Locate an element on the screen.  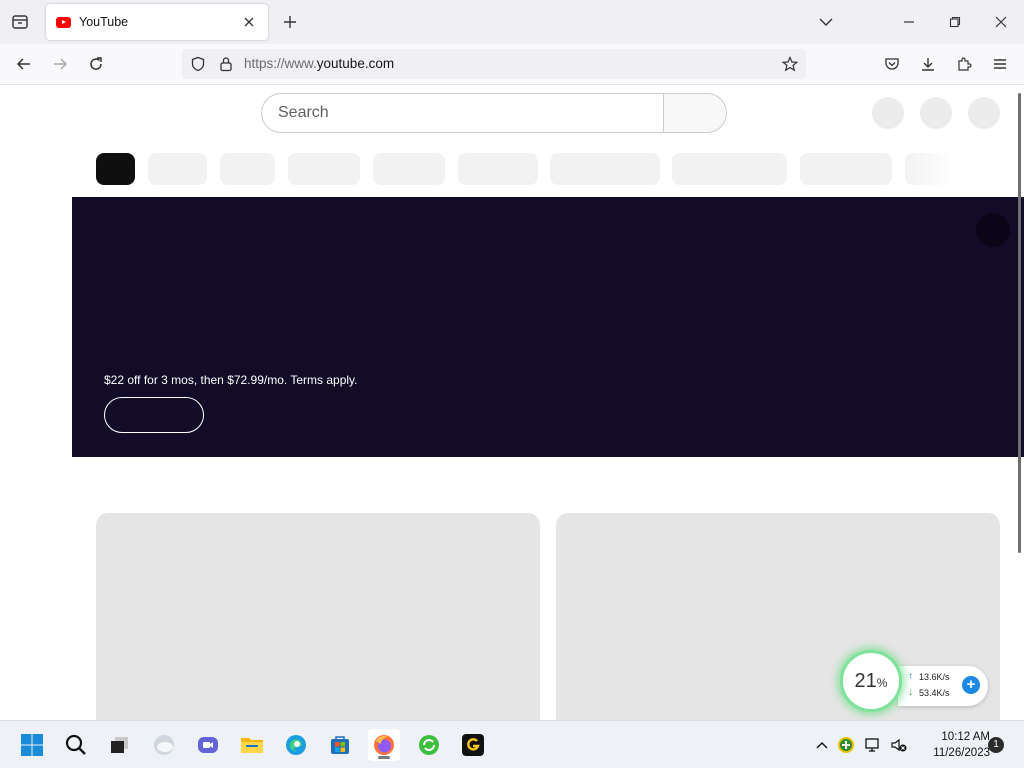
youtube-favicon-icon is located at coordinates (63, 22).